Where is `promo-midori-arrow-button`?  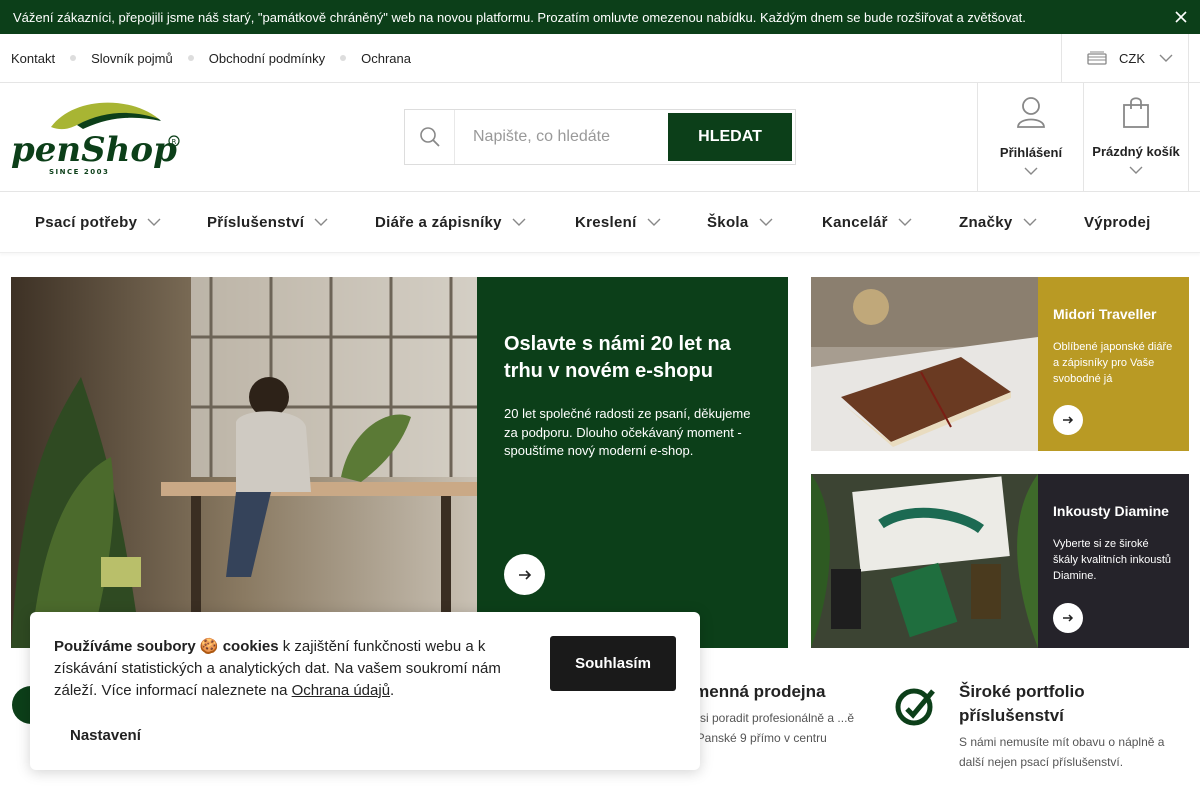
promo-midori-arrow-button is located at coordinates (1068, 420).